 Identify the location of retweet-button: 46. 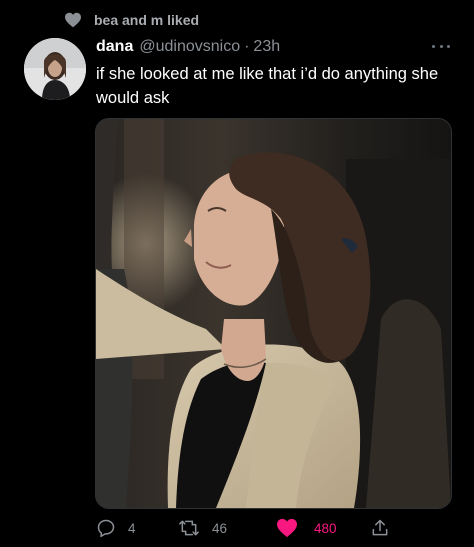
(202, 528).